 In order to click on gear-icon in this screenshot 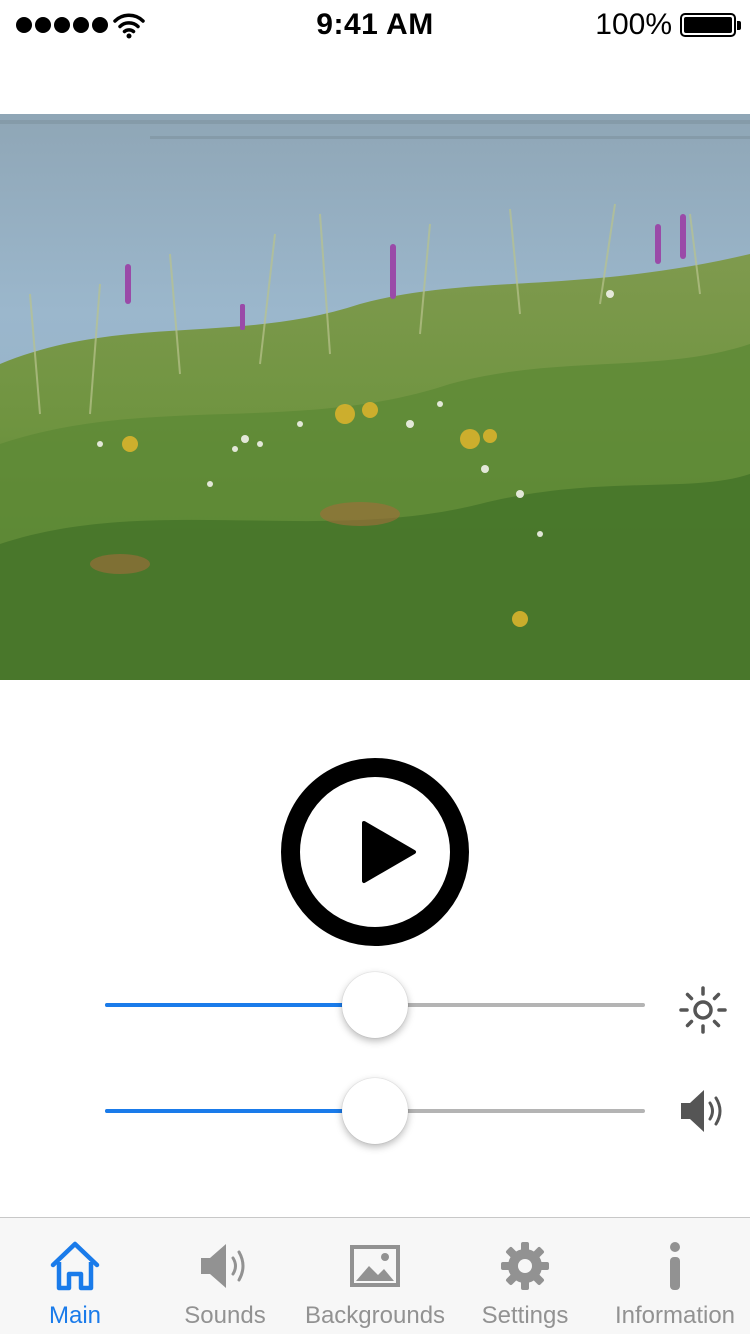, I will do `click(525, 1266)`.